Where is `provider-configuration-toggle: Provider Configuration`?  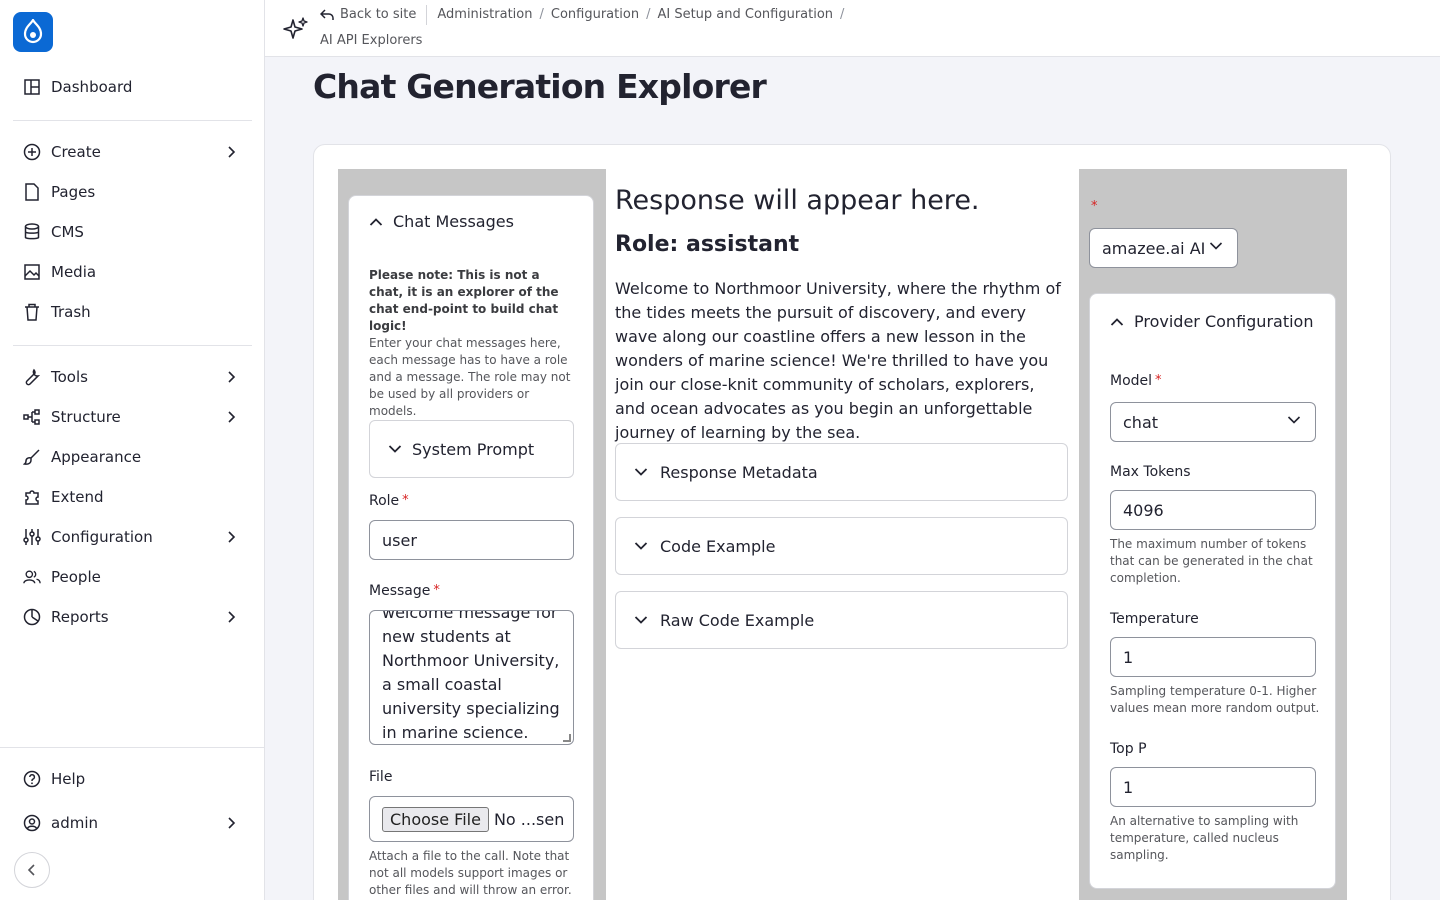
provider-configuration-toggle: Provider Configuration is located at coordinates (1211, 321).